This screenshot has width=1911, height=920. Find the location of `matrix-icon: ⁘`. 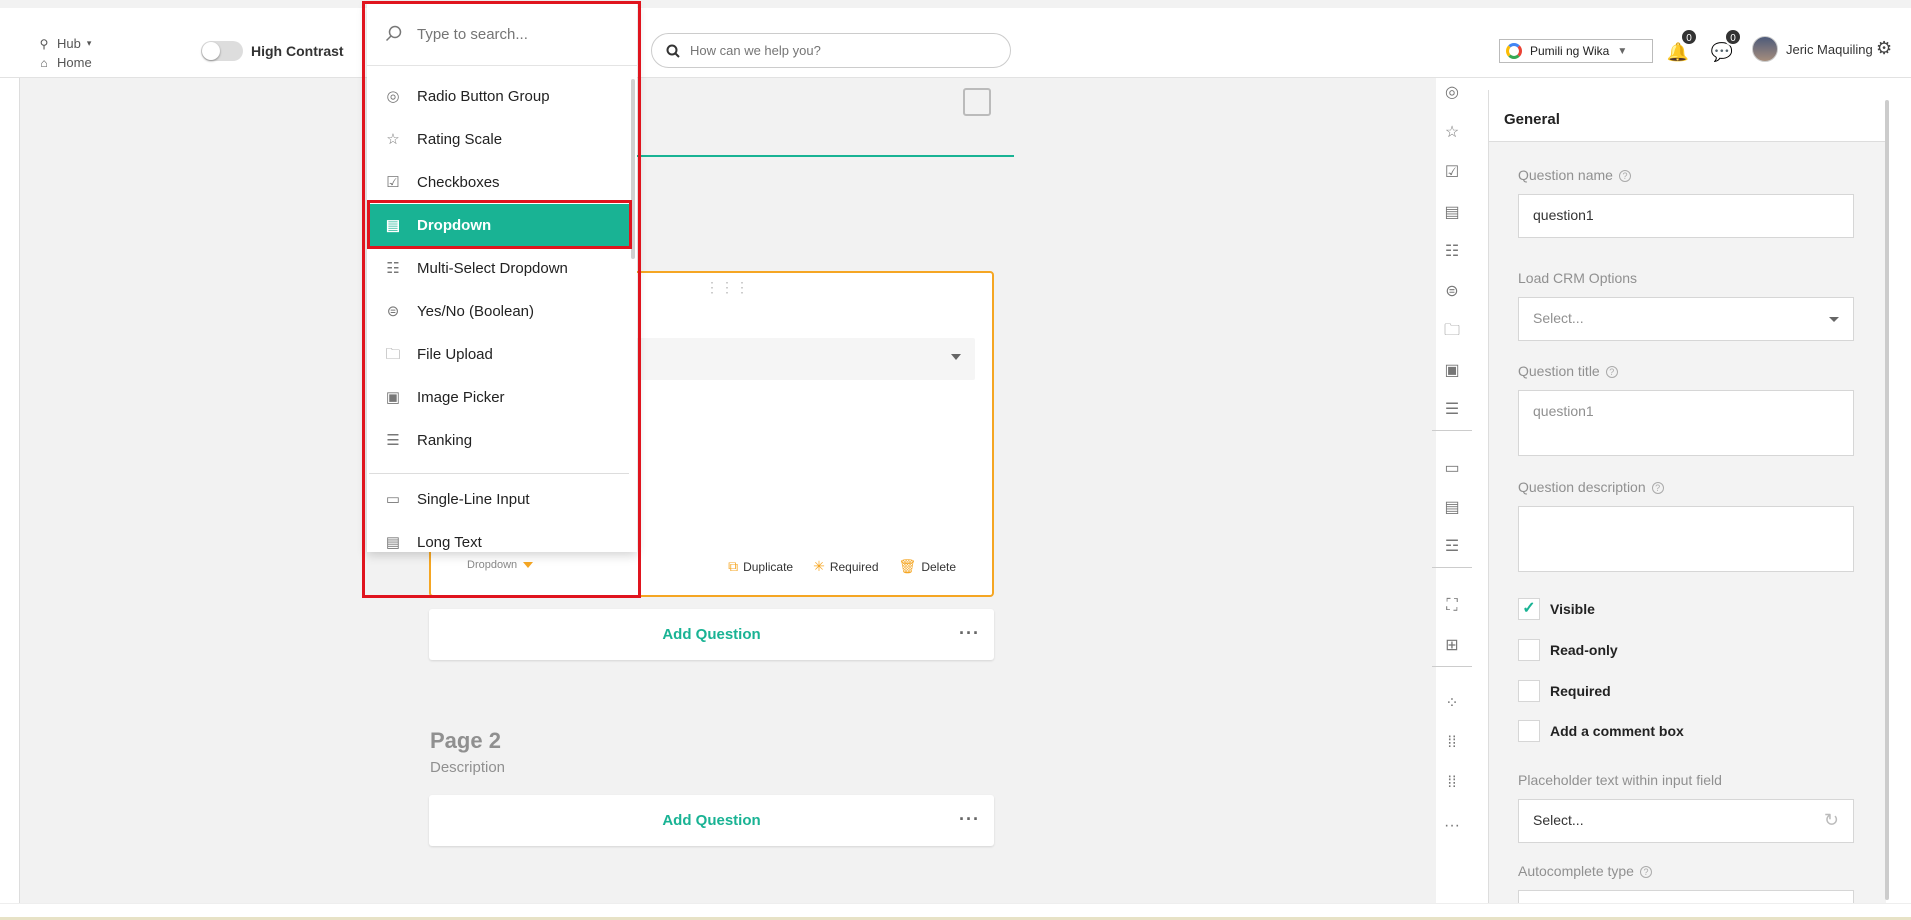

matrix-icon: ⁘ is located at coordinates (1452, 704).